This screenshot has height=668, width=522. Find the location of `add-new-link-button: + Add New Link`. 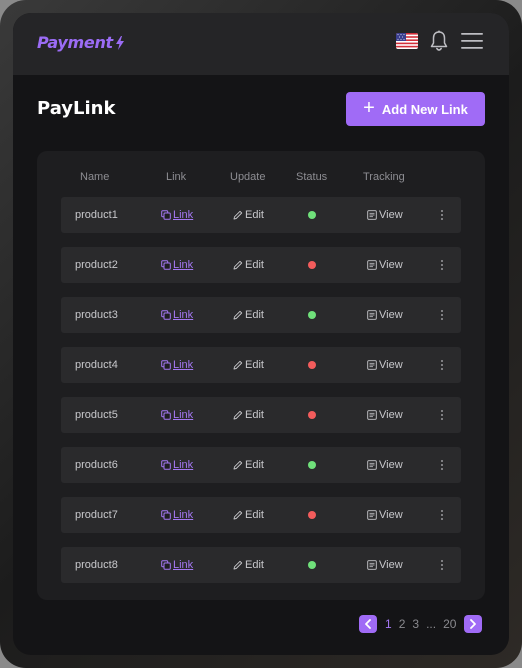

add-new-link-button: + Add New Link is located at coordinates (415, 109).